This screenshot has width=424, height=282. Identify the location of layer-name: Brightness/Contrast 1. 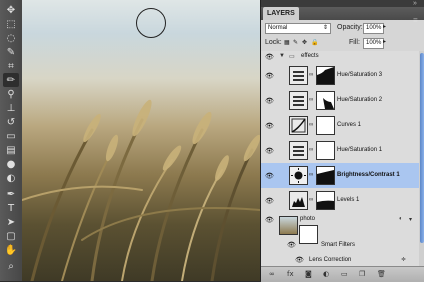
(368, 175).